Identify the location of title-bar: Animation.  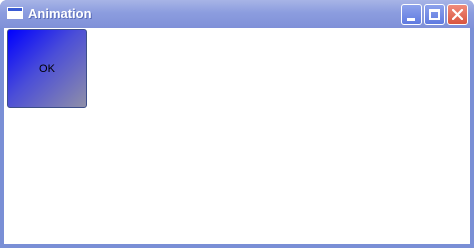
(237, 14).